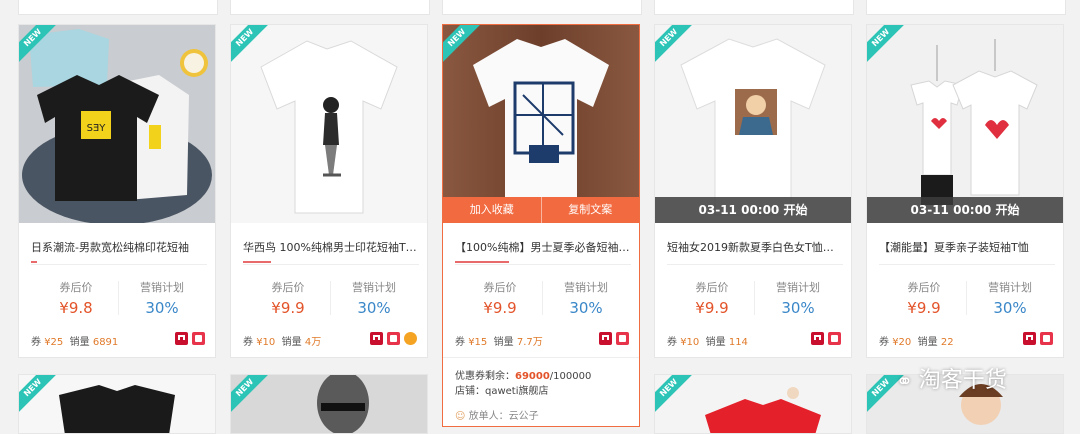  Describe the element at coordinates (410, 338) in the screenshot. I see `emoji-icon` at that location.